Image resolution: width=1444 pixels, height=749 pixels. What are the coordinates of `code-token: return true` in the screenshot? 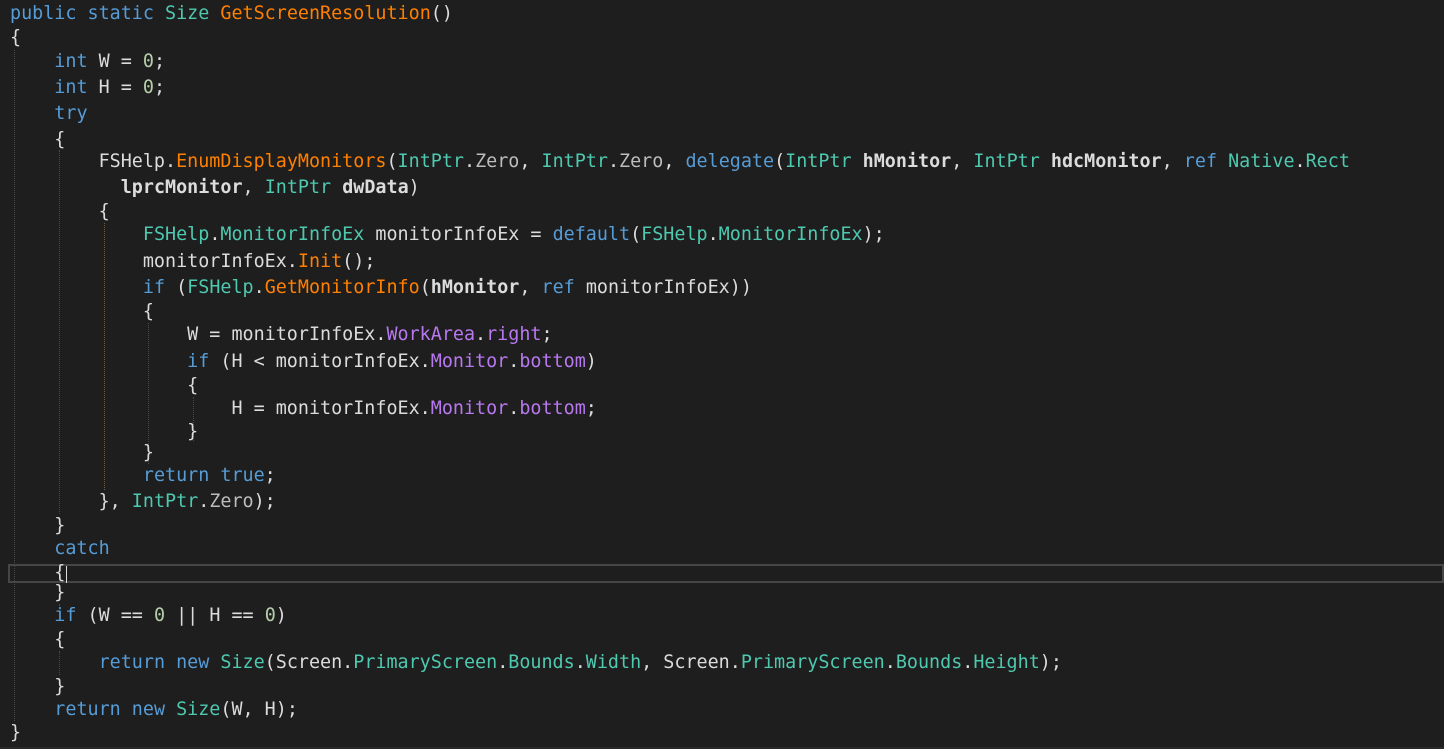 It's located at (203, 475).